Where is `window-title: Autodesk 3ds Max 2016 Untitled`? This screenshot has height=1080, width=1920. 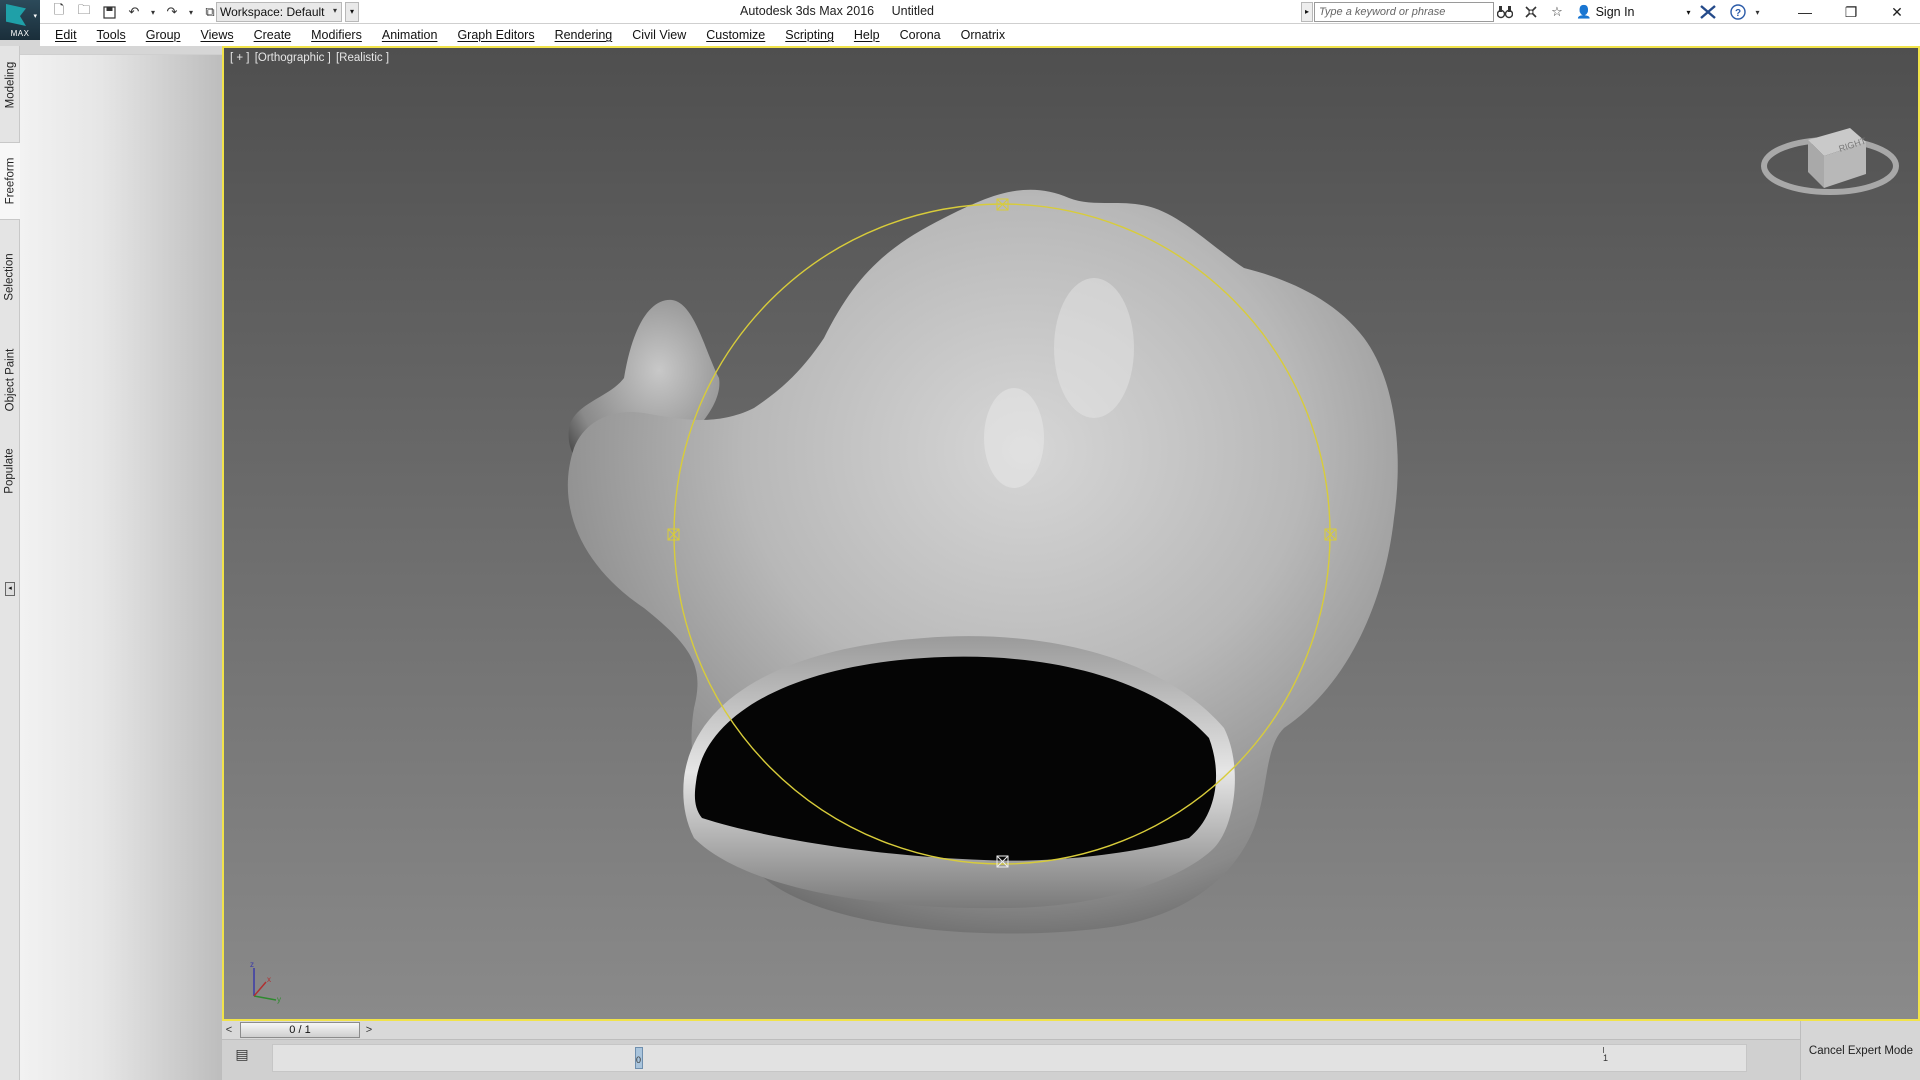 window-title: Autodesk 3ds Max 2016 Untitled is located at coordinates (844, 11).